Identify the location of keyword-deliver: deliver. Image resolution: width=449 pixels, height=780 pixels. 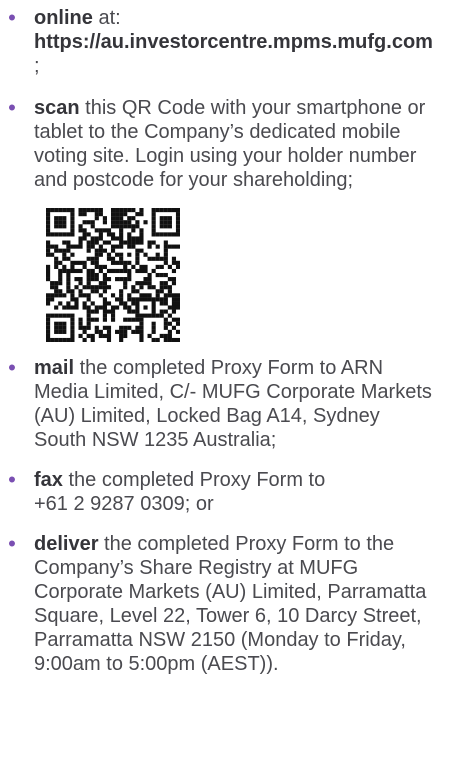
(66, 544).